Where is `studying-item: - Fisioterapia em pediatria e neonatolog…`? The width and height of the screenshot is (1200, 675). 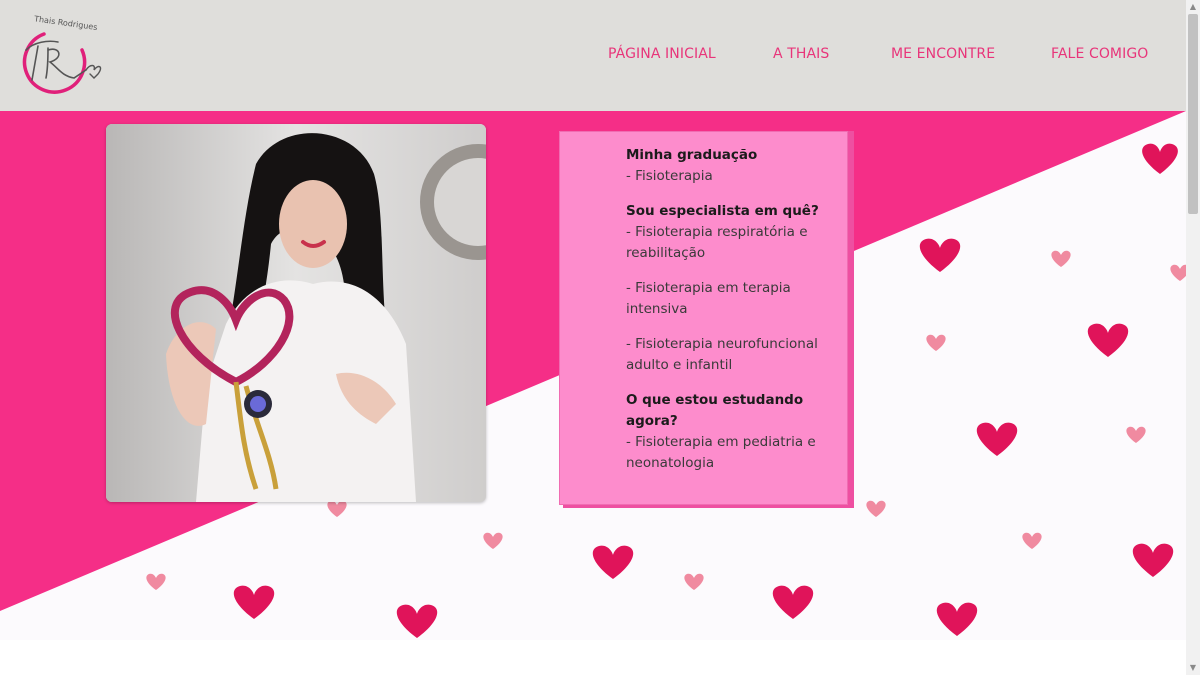
studying-item: - Fisioterapia em pediatria e neonatolog… is located at coordinates (721, 452).